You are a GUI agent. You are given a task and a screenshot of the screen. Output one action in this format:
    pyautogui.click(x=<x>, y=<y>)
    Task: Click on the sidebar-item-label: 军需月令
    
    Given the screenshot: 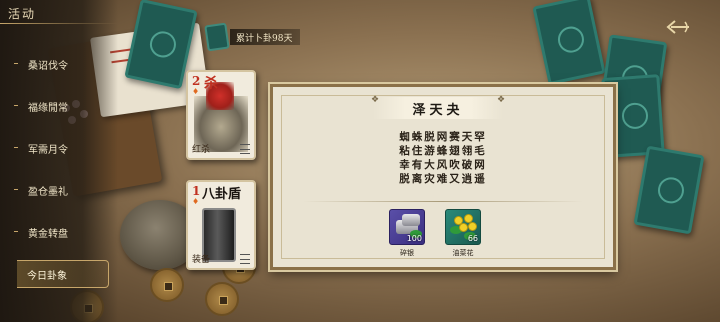 What is the action you would take?
    pyautogui.click(x=48, y=150)
    